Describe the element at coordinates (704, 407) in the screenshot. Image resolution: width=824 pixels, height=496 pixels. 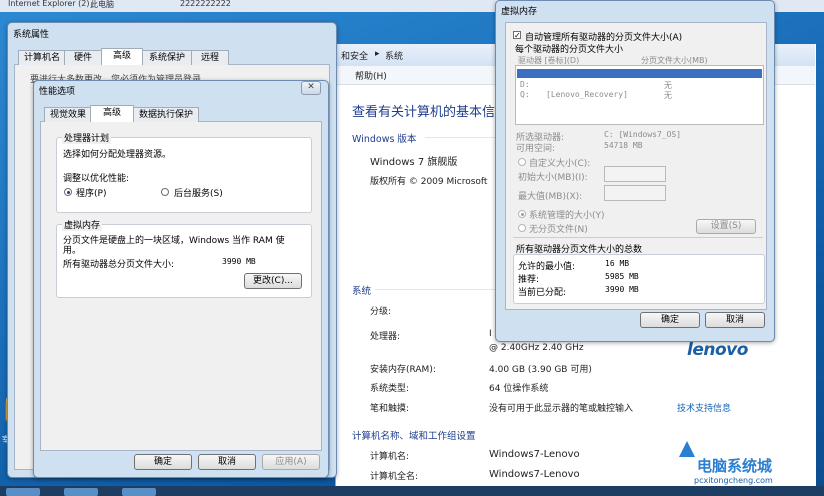
I see `support-info-link: 技术支持信息` at that location.